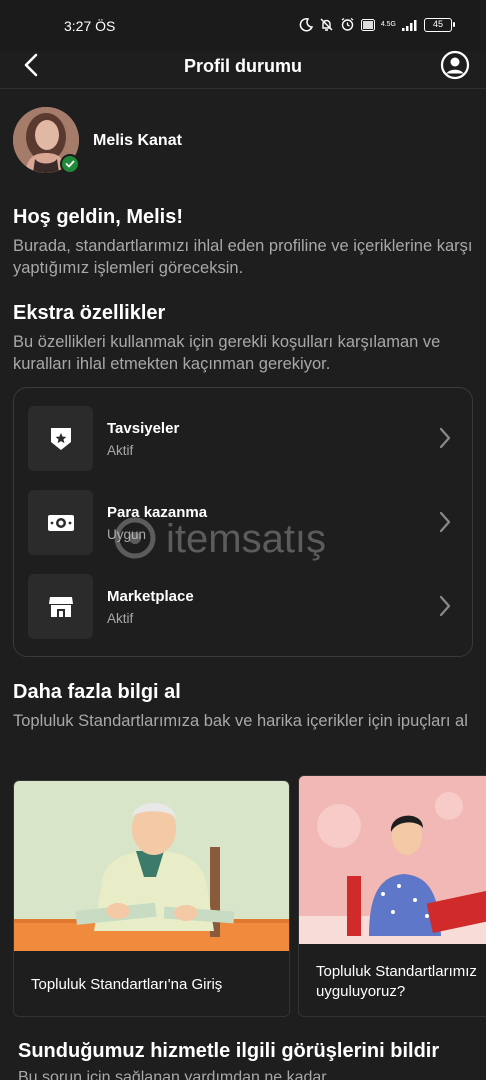 The width and height of the screenshot is (486, 1080). I want to click on check-icon, so click(70, 164).